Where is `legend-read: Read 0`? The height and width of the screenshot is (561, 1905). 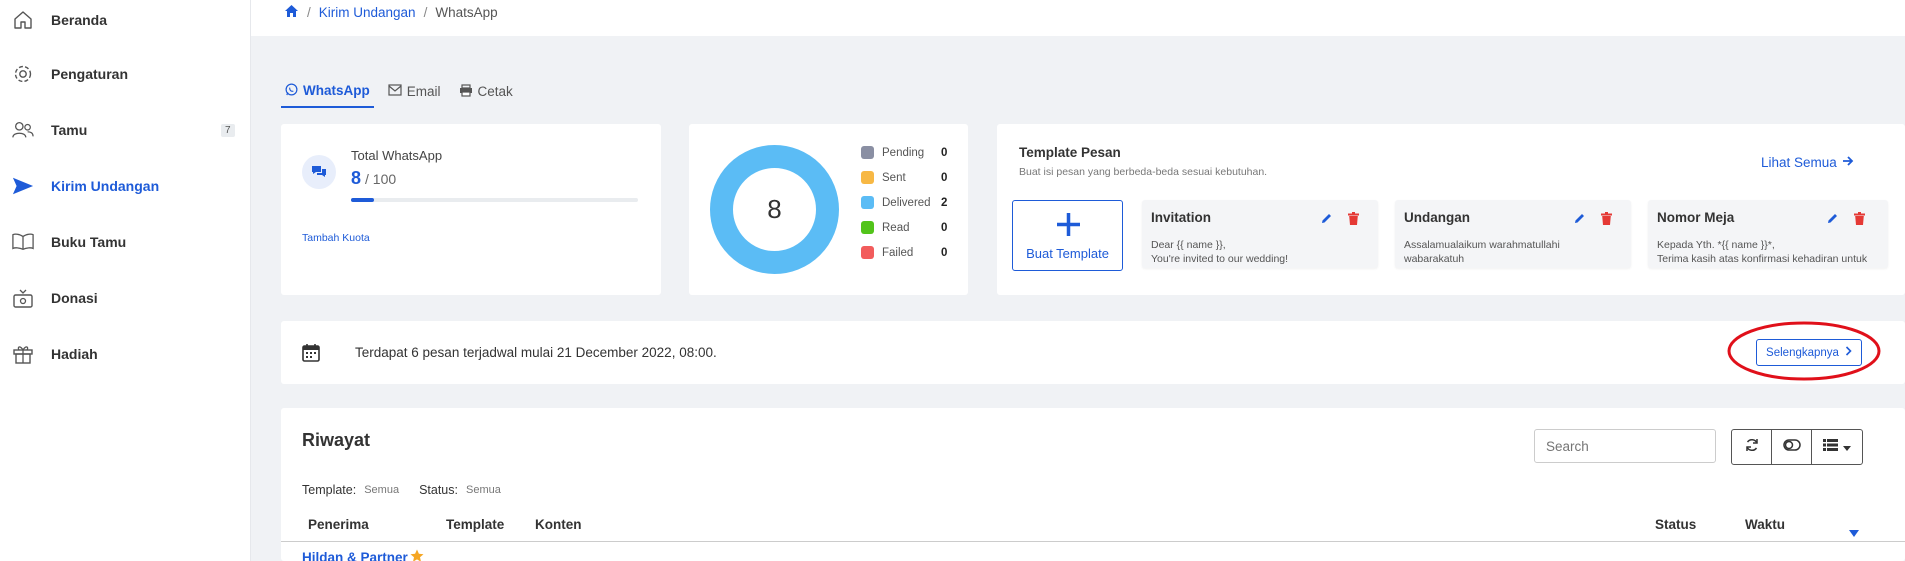
legend-read: Read 0 is located at coordinates (906, 227).